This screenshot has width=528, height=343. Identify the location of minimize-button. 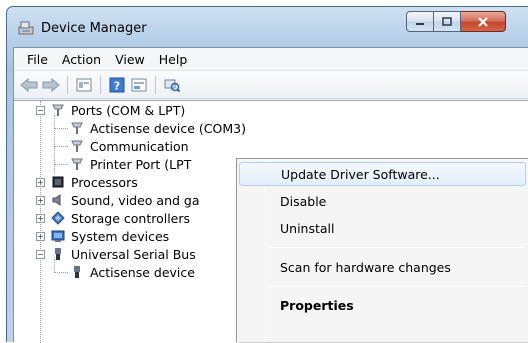
(420, 21).